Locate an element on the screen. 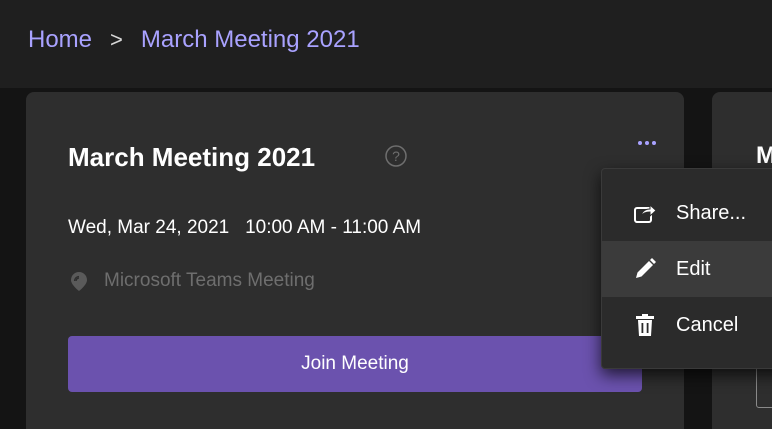  join-meeting-button: Join Meeting is located at coordinates (355, 364).